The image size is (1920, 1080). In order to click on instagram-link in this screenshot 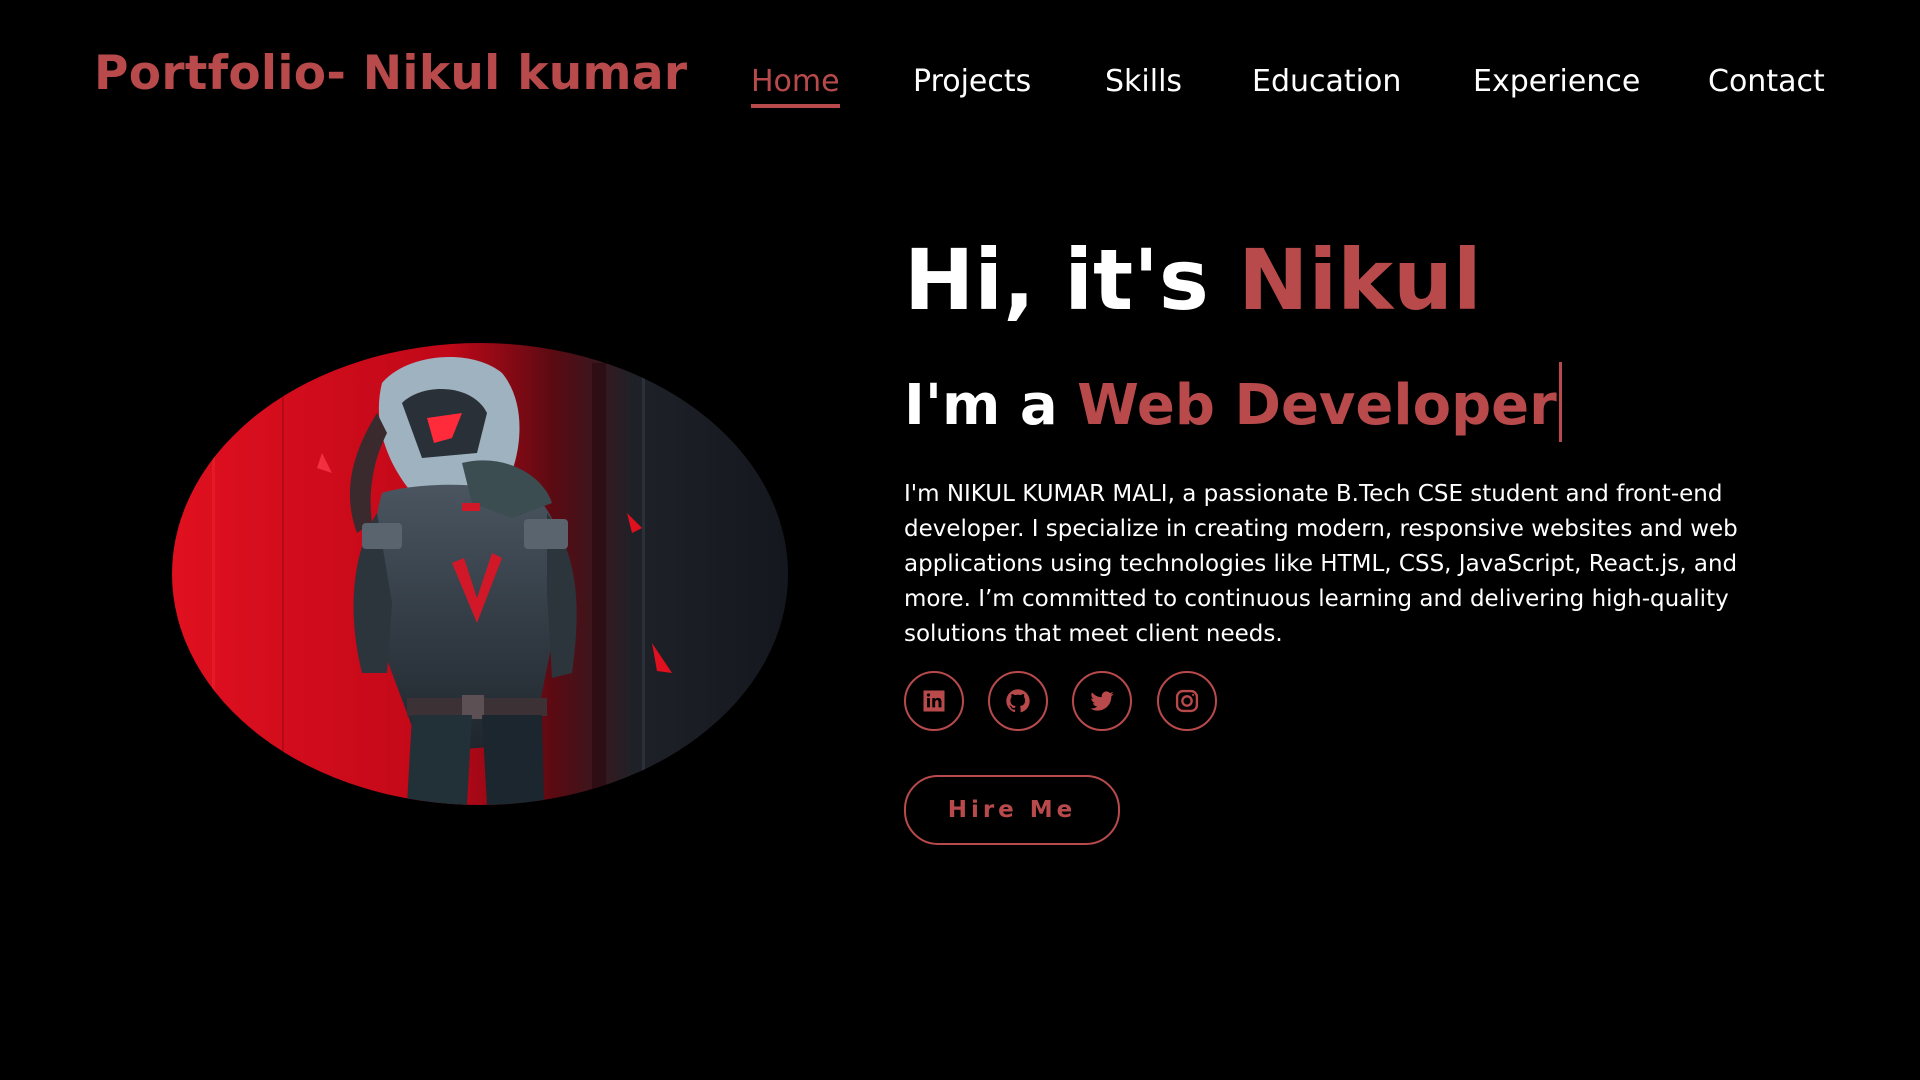, I will do `click(1187, 701)`.